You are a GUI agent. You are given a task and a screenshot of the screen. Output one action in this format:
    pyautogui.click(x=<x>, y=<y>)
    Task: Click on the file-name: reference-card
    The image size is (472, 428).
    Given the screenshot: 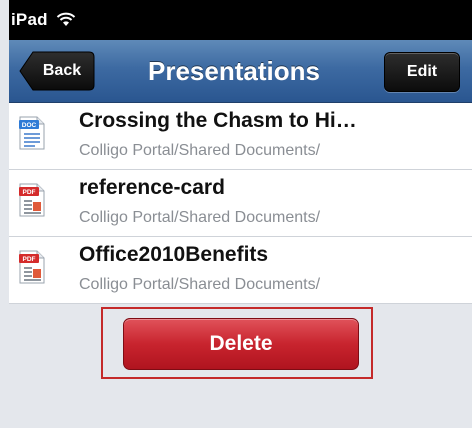 What is the action you would take?
    pyautogui.click(x=152, y=187)
    